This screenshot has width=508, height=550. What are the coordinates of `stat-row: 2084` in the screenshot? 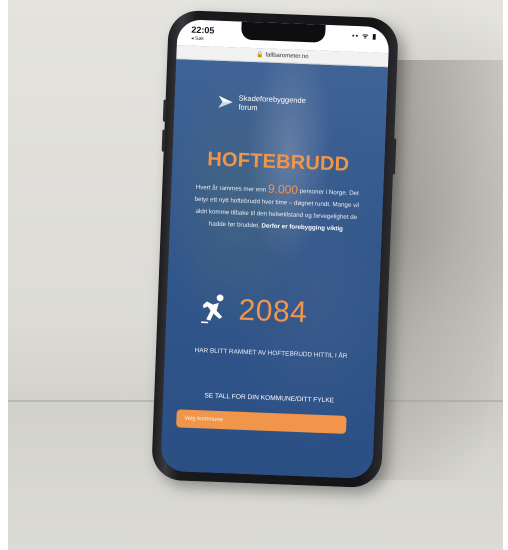 It's located at (253, 311).